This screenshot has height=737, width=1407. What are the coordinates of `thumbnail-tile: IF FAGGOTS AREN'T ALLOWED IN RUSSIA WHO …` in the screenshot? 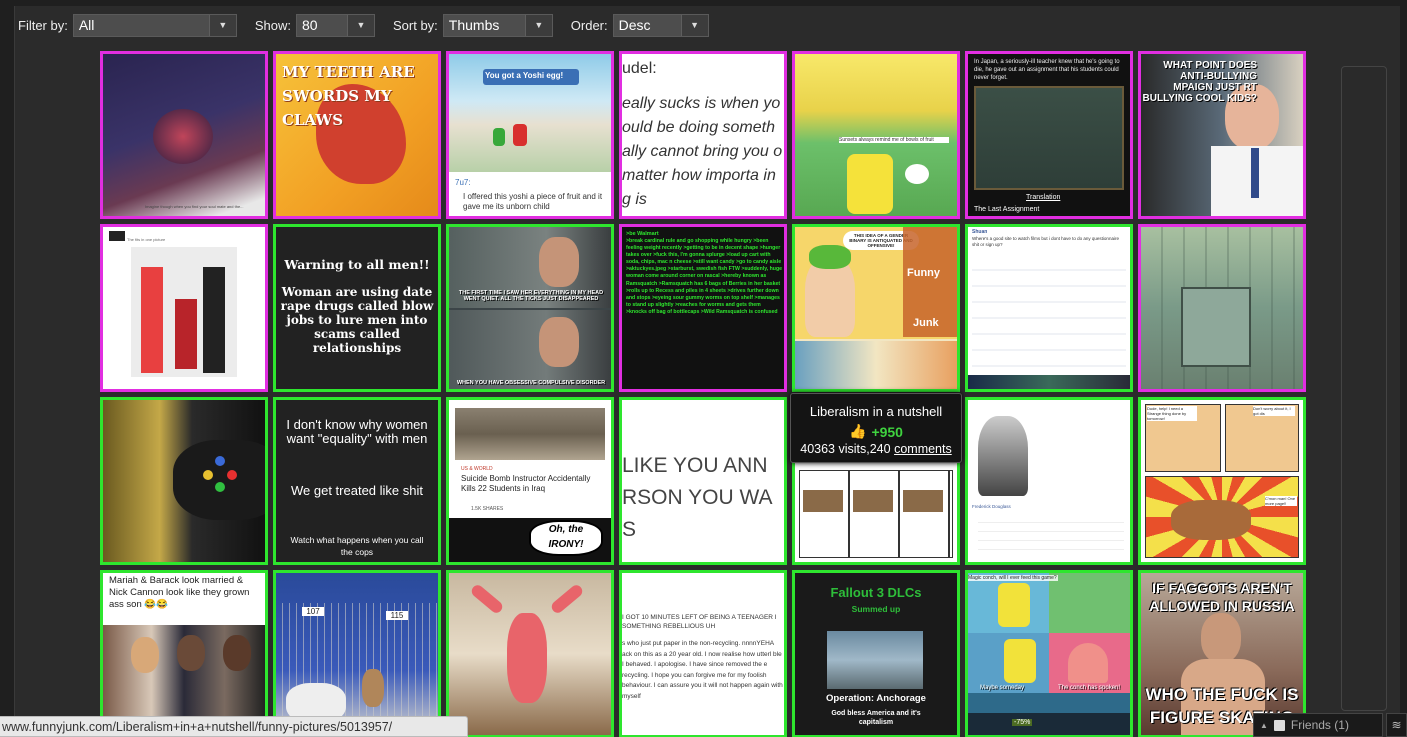 It's located at (1222, 653).